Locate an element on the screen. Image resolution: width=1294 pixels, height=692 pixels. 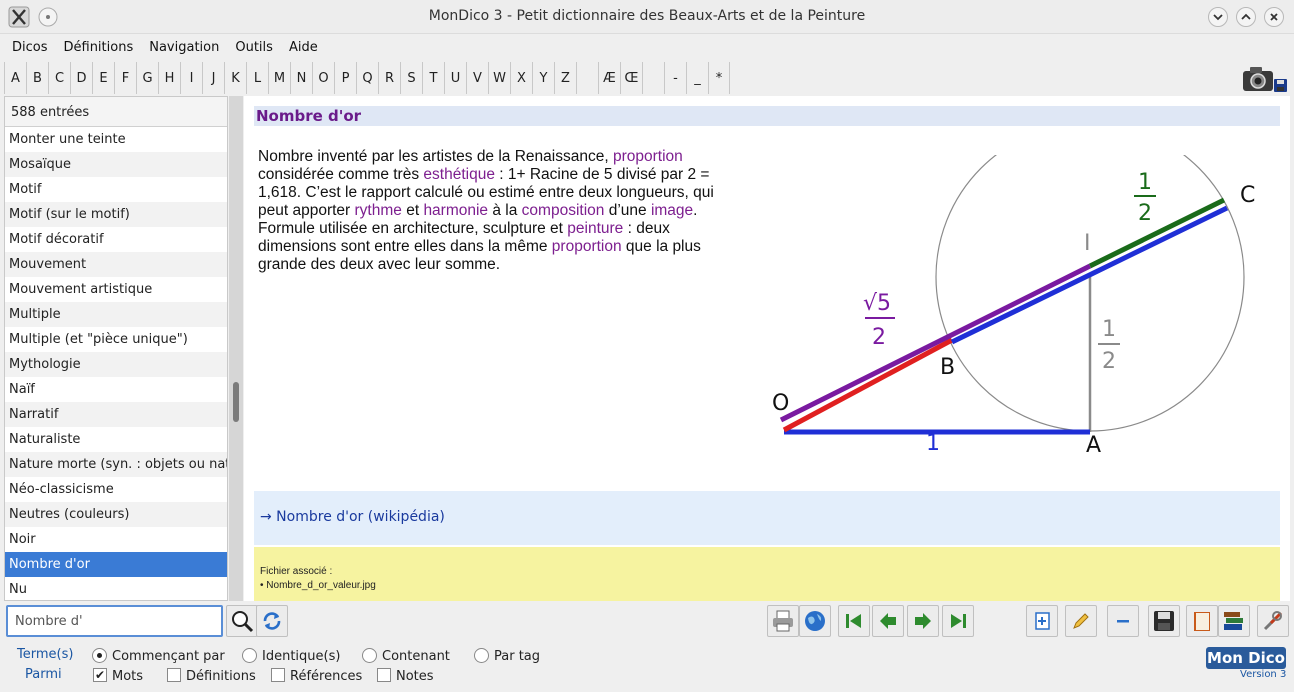
web-button is located at coordinates (815, 621).